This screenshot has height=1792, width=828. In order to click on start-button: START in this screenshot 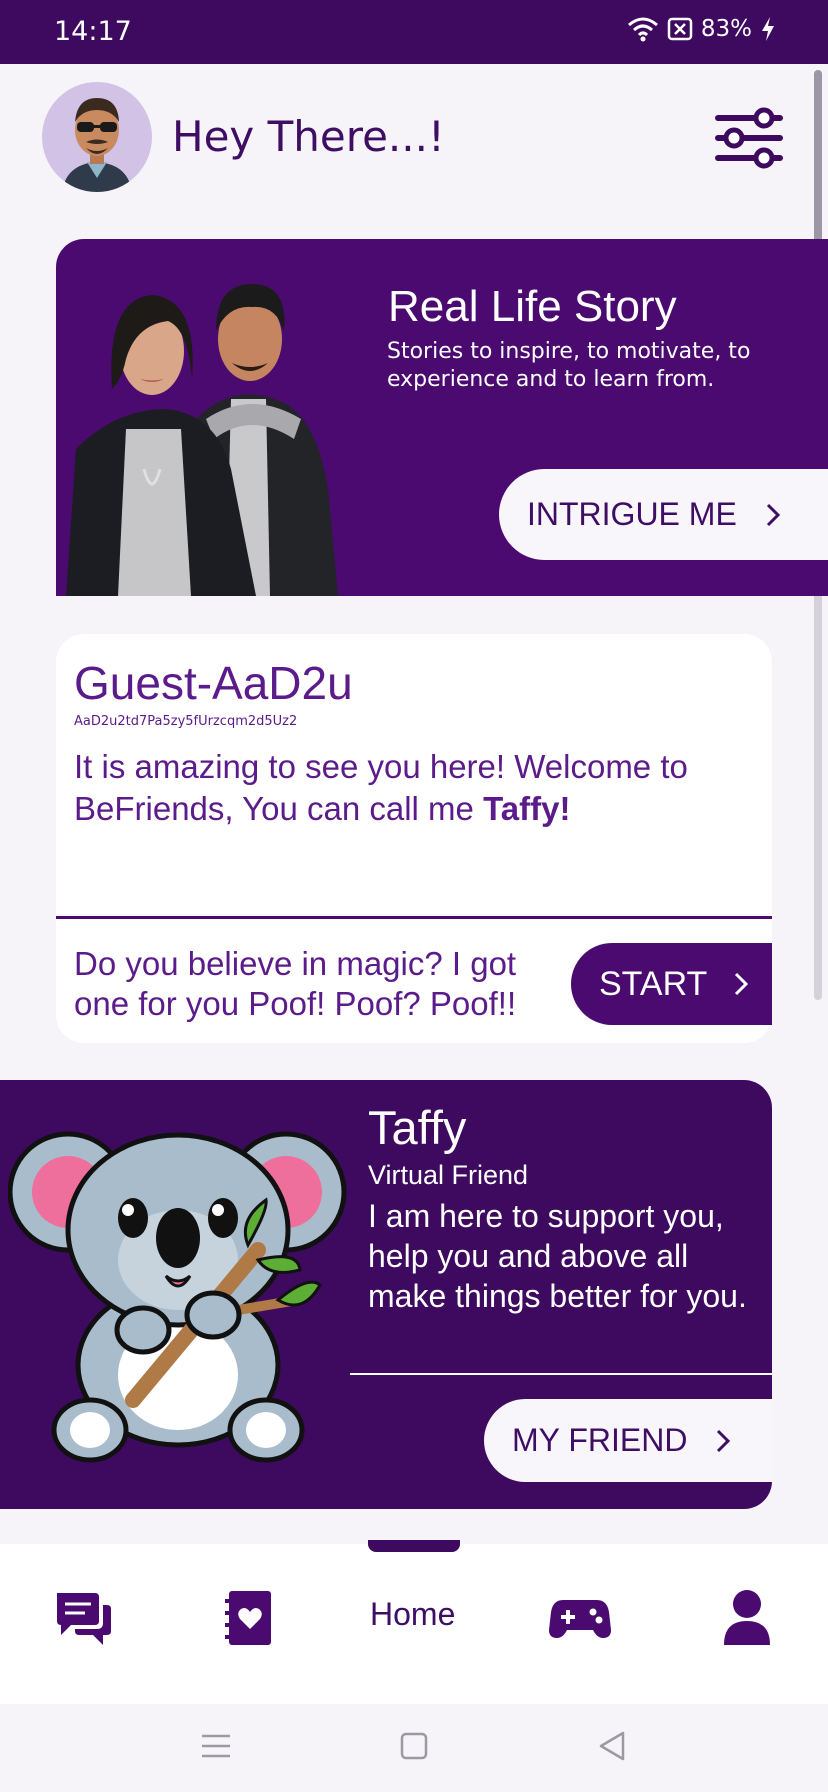, I will do `click(671, 984)`.